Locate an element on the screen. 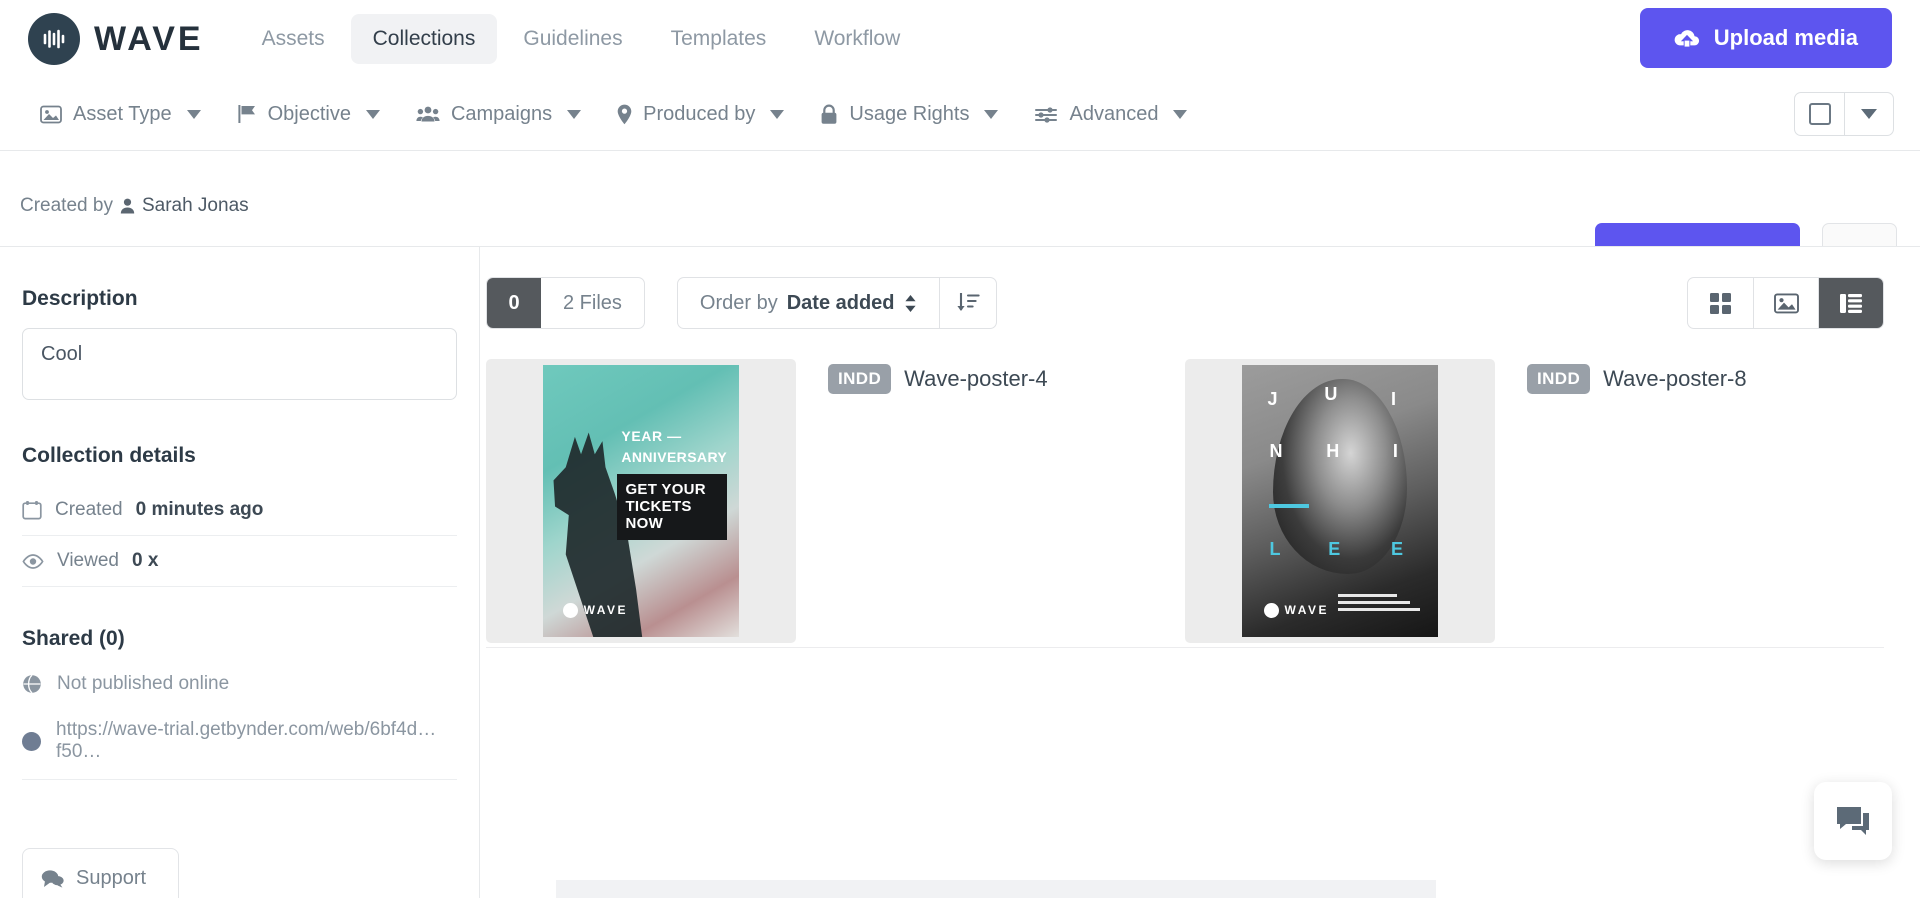 Image resolution: width=1920 pixels, height=898 pixels. filter-produced-by-label: Produced by is located at coordinates (699, 113).